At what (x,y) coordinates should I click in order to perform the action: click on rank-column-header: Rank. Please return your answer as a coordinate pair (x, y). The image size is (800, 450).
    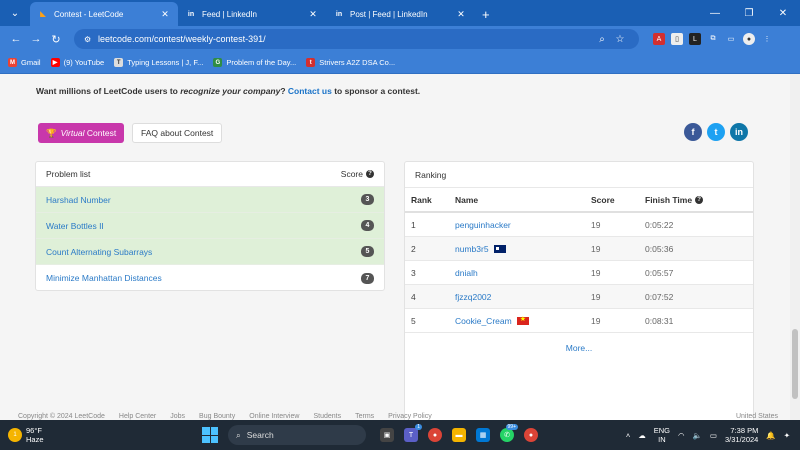
    Looking at the image, I should click on (421, 199).